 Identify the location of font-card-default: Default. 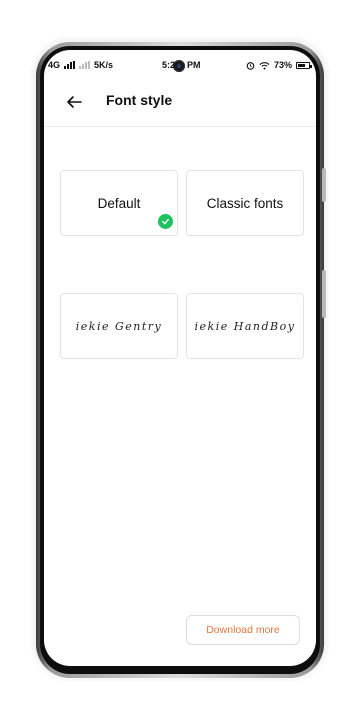
(119, 203).